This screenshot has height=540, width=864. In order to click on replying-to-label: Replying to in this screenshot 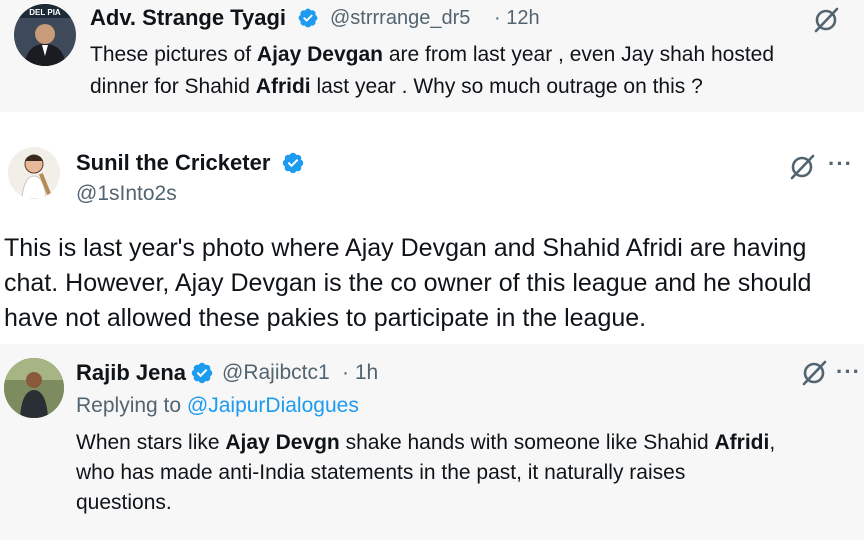, I will do `click(131, 405)`.